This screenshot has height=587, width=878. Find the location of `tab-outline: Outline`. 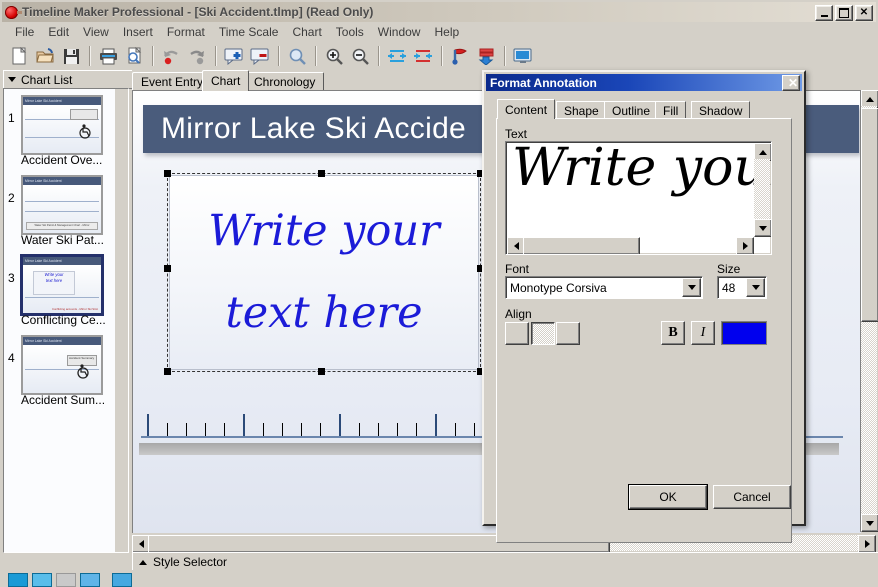

tab-outline: Outline is located at coordinates (631, 110).